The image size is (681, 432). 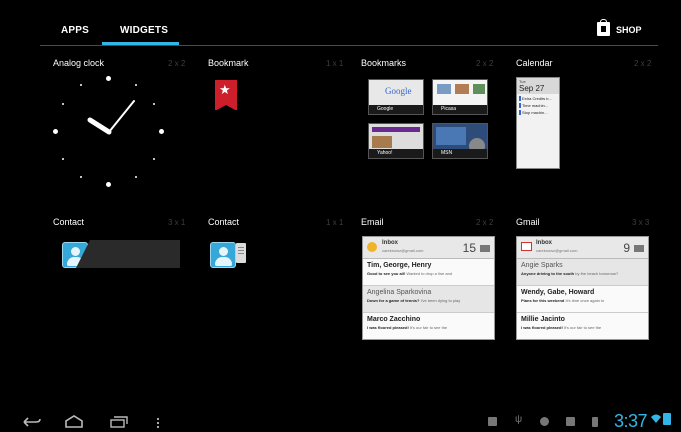 I want to click on contact-card-icon, so click(x=241, y=253).